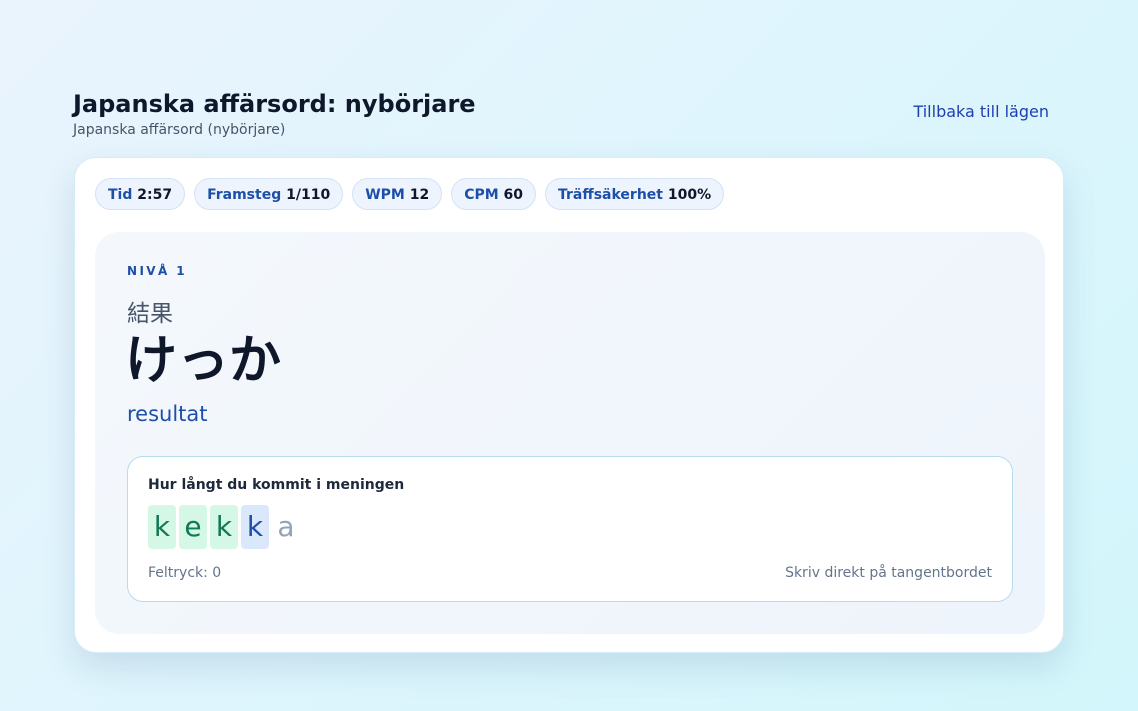 The height and width of the screenshot is (711, 1138). Describe the element at coordinates (276, 485) in the screenshot. I see `typing-progress-label: Hur långt du kommit i meningen` at that location.